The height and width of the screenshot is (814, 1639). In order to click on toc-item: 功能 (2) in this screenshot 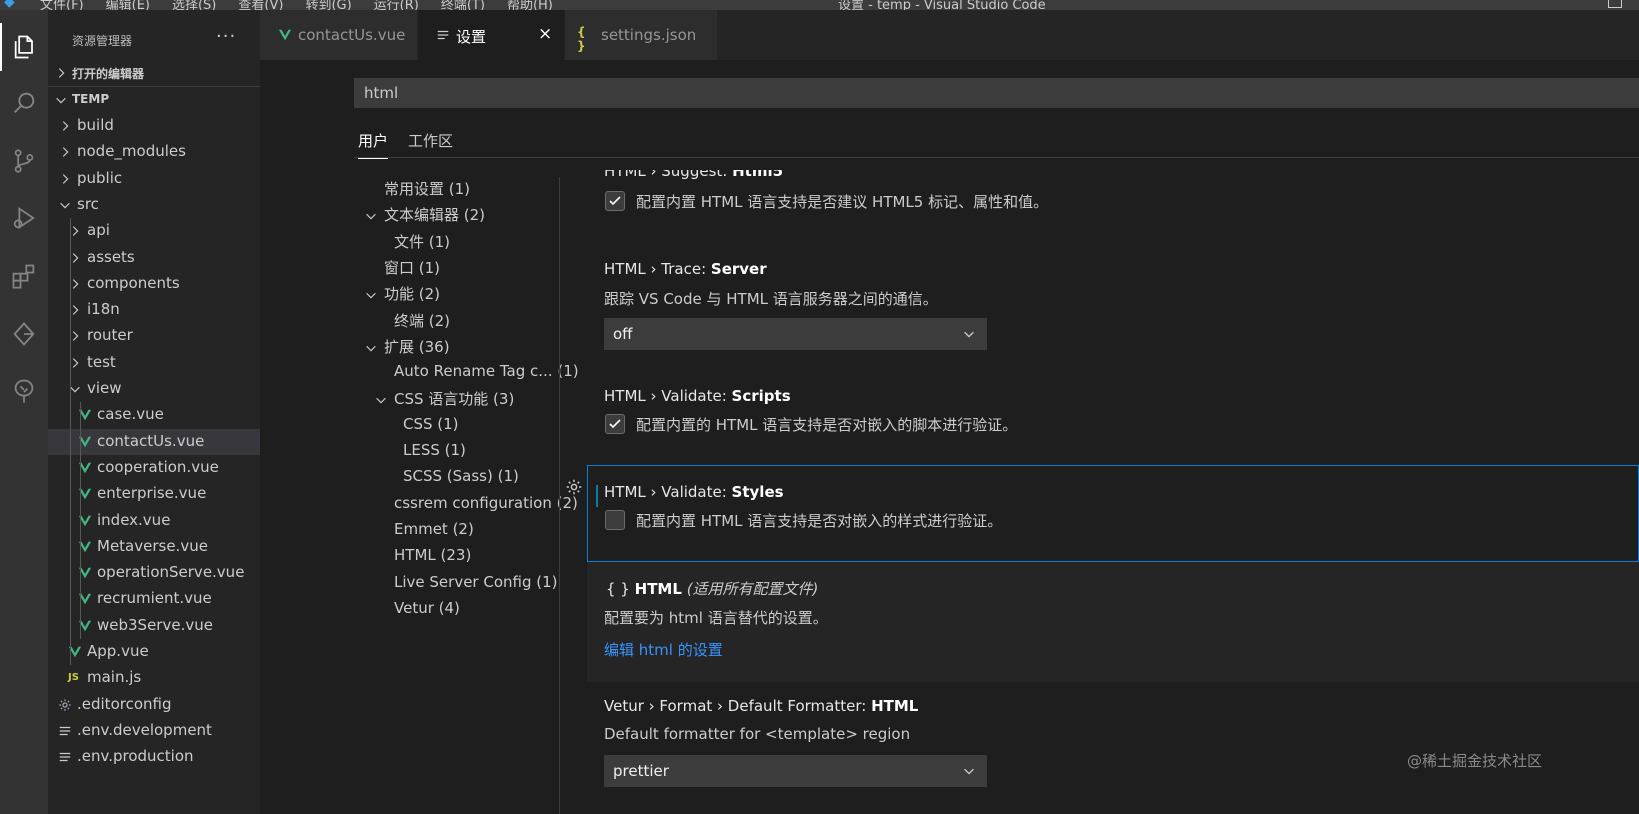, I will do `click(403, 295)`.